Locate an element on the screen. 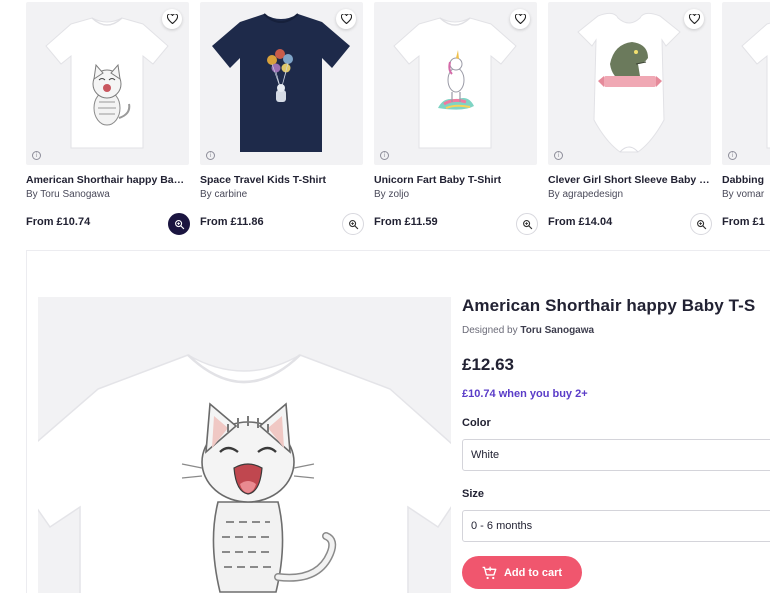  product-card-price-row: From £11.86 is located at coordinates (282, 224).